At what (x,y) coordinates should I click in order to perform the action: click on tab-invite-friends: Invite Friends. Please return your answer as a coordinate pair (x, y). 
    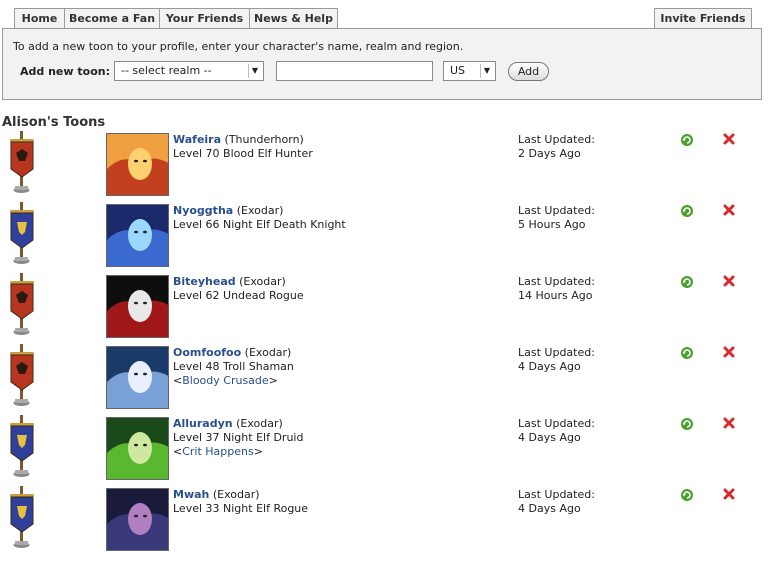
    Looking at the image, I should click on (703, 18).